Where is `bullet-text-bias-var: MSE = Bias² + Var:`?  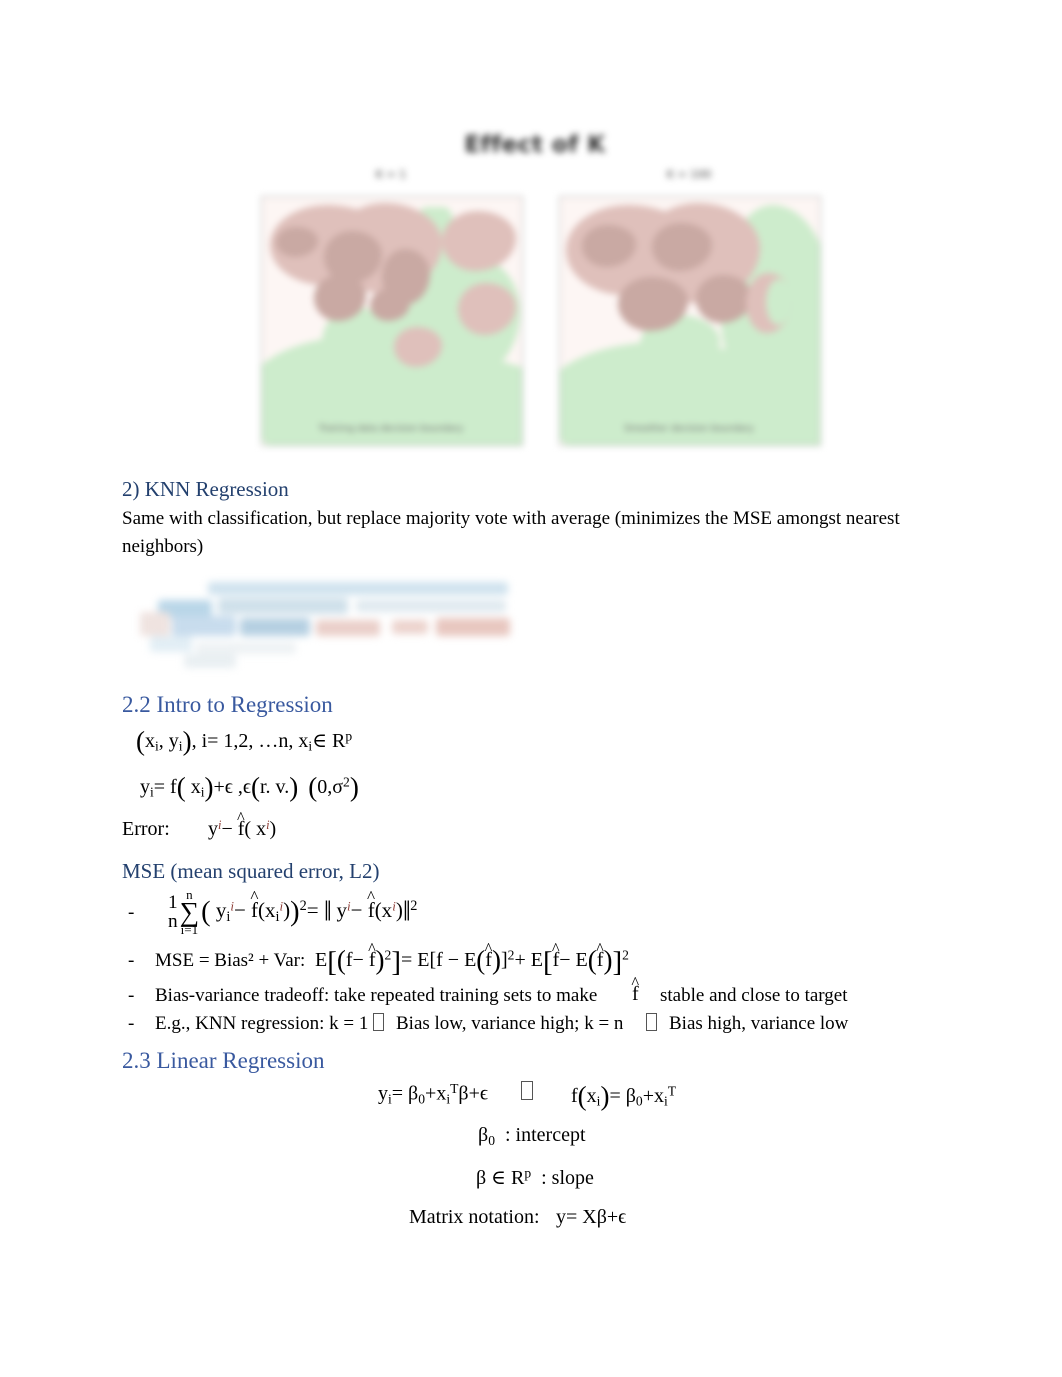 bullet-text-bias-var: MSE = Bias² + Var: is located at coordinates (230, 960).